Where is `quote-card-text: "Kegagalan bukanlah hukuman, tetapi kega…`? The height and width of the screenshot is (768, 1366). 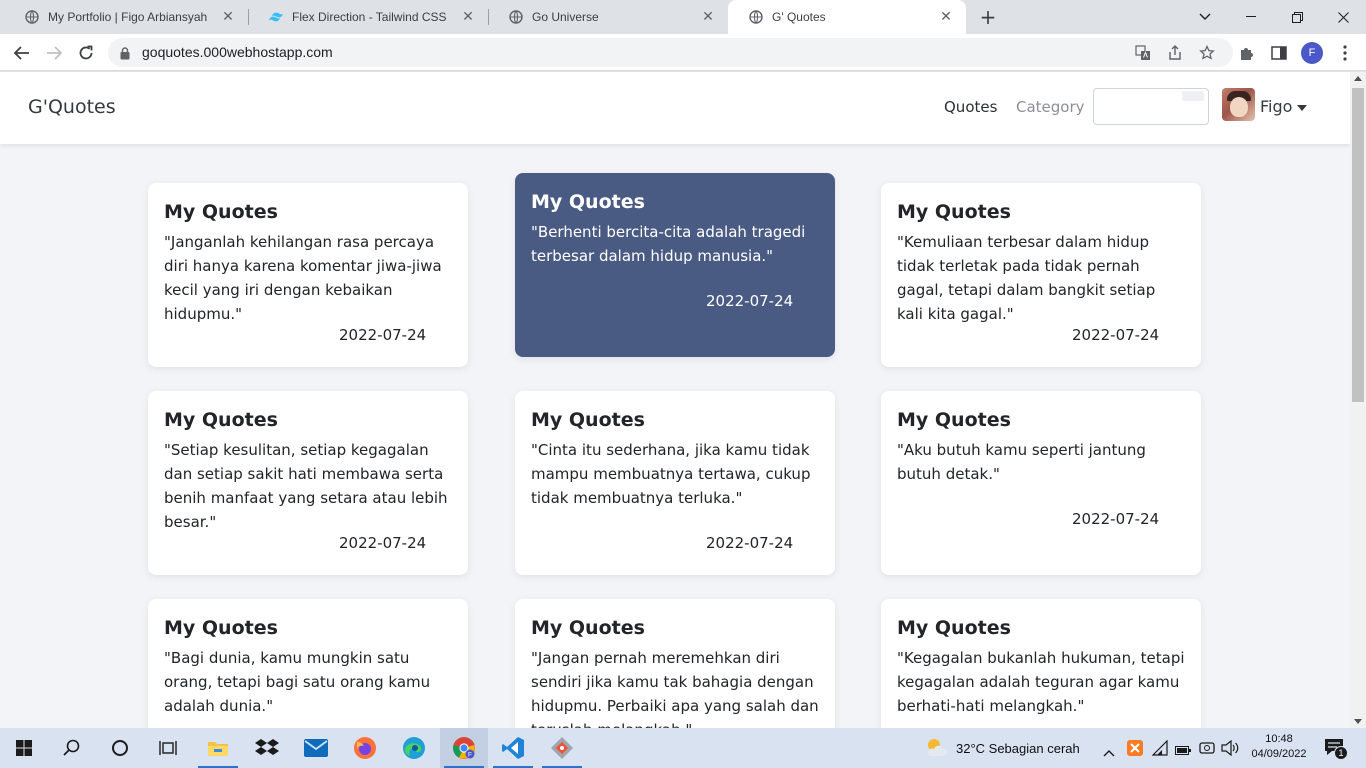
quote-card-text: "Kegagalan bukanlah hukuman, tetapi kega… is located at coordinates (1041, 682).